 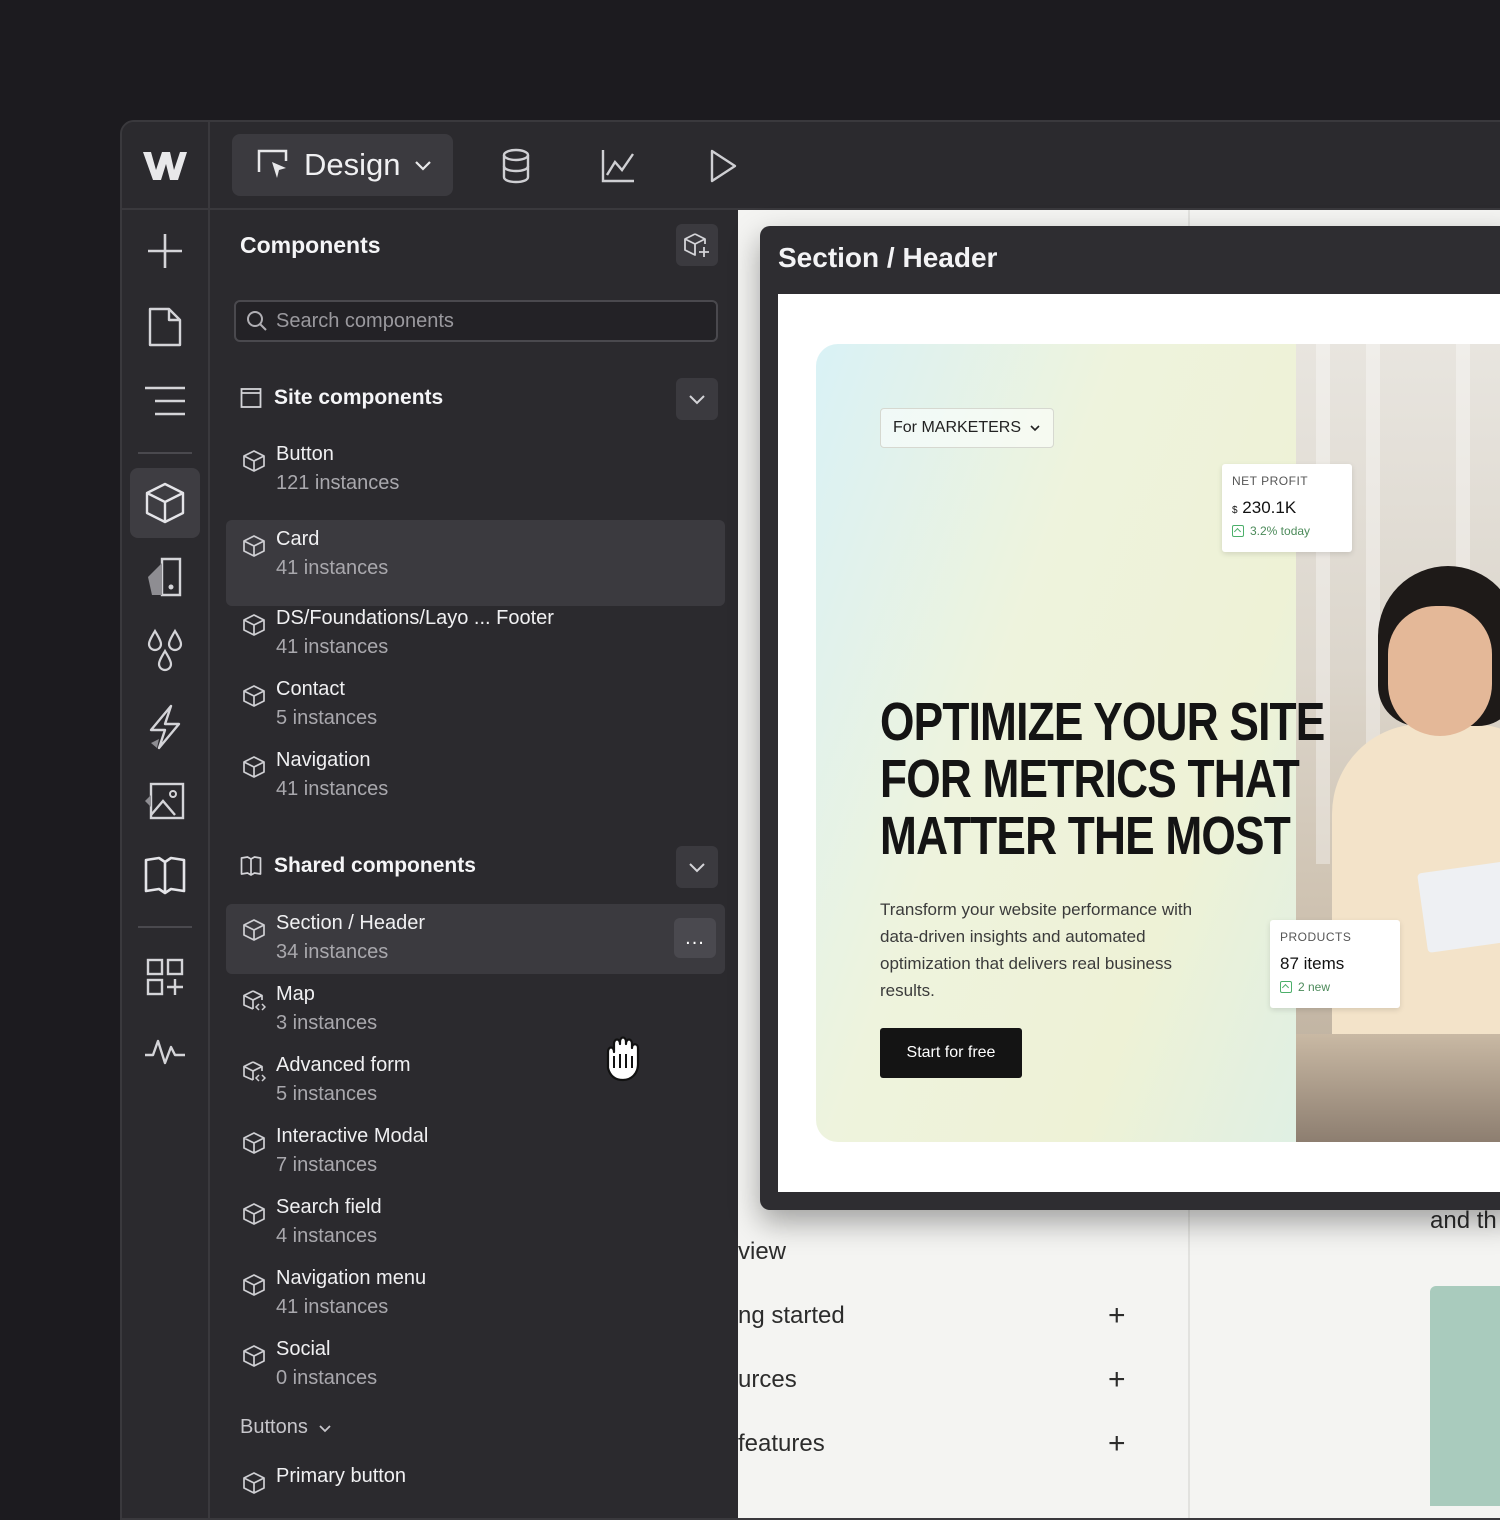 I want to click on net-profit-card: NET PROFIT $ 230.1K 3.2% today, so click(x=1287, y=508).